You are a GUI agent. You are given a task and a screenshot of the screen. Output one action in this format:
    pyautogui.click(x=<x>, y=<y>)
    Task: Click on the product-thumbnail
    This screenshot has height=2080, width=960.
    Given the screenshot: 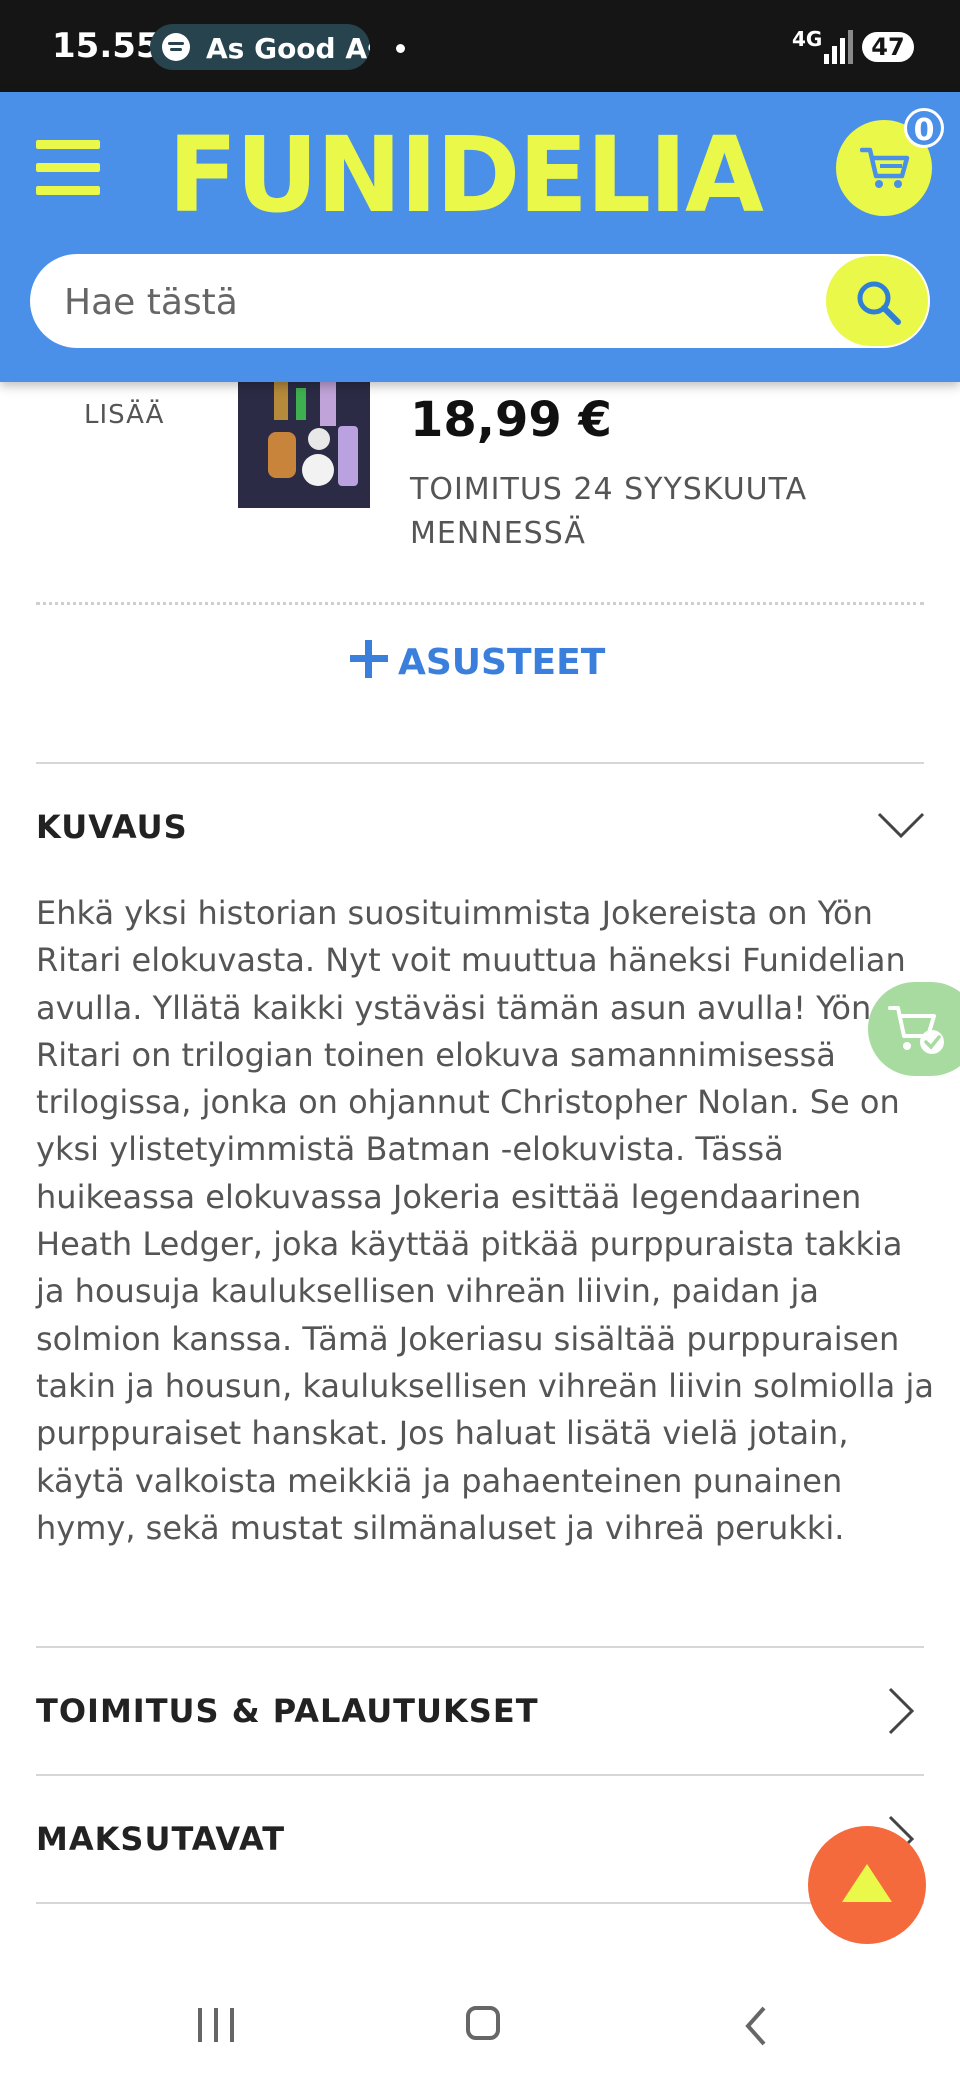 What is the action you would take?
    pyautogui.click(x=304, y=445)
    